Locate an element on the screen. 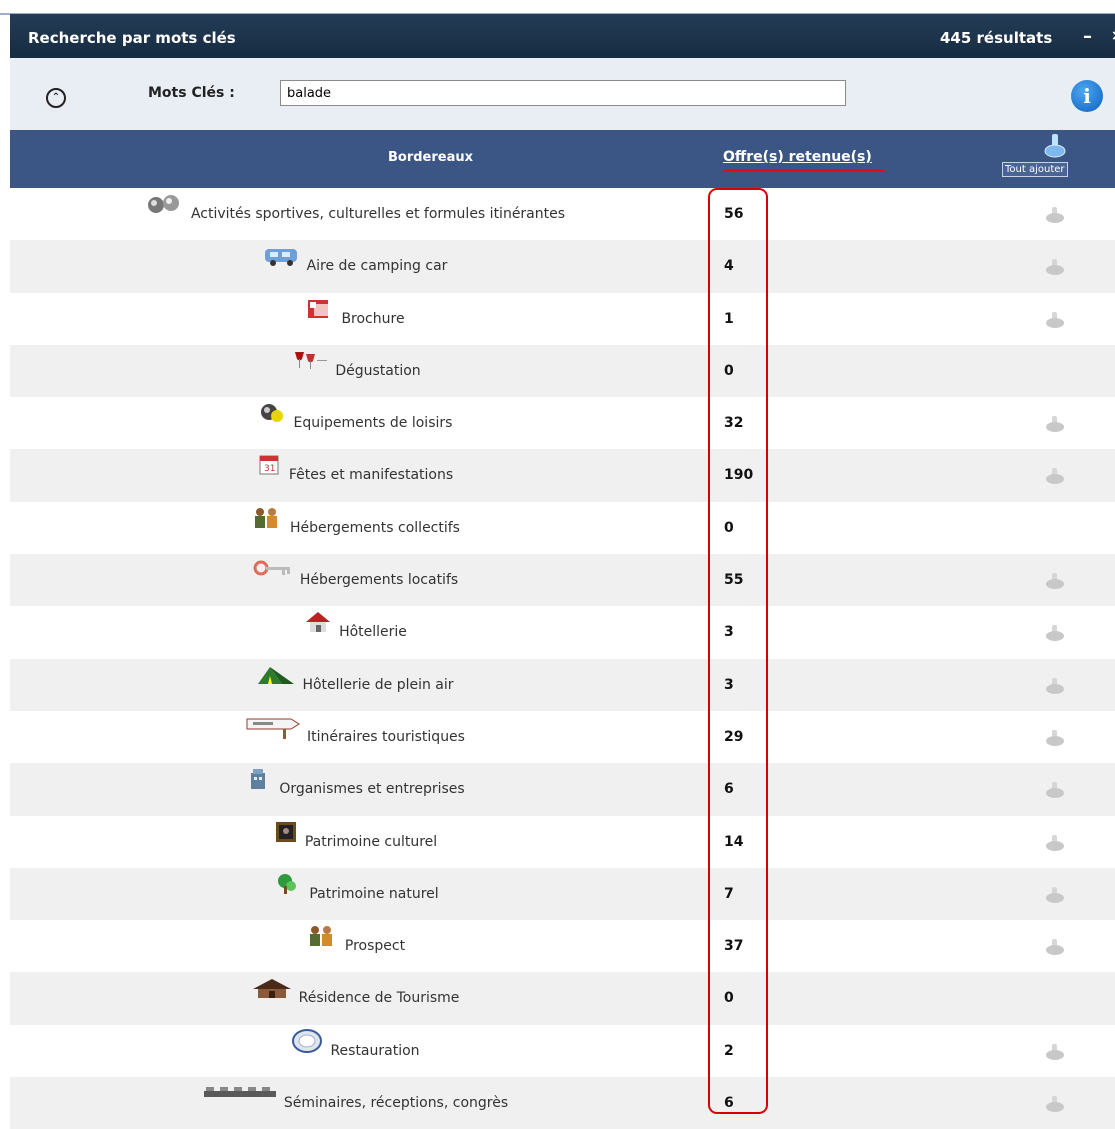  highlight-underline is located at coordinates (804, 170).